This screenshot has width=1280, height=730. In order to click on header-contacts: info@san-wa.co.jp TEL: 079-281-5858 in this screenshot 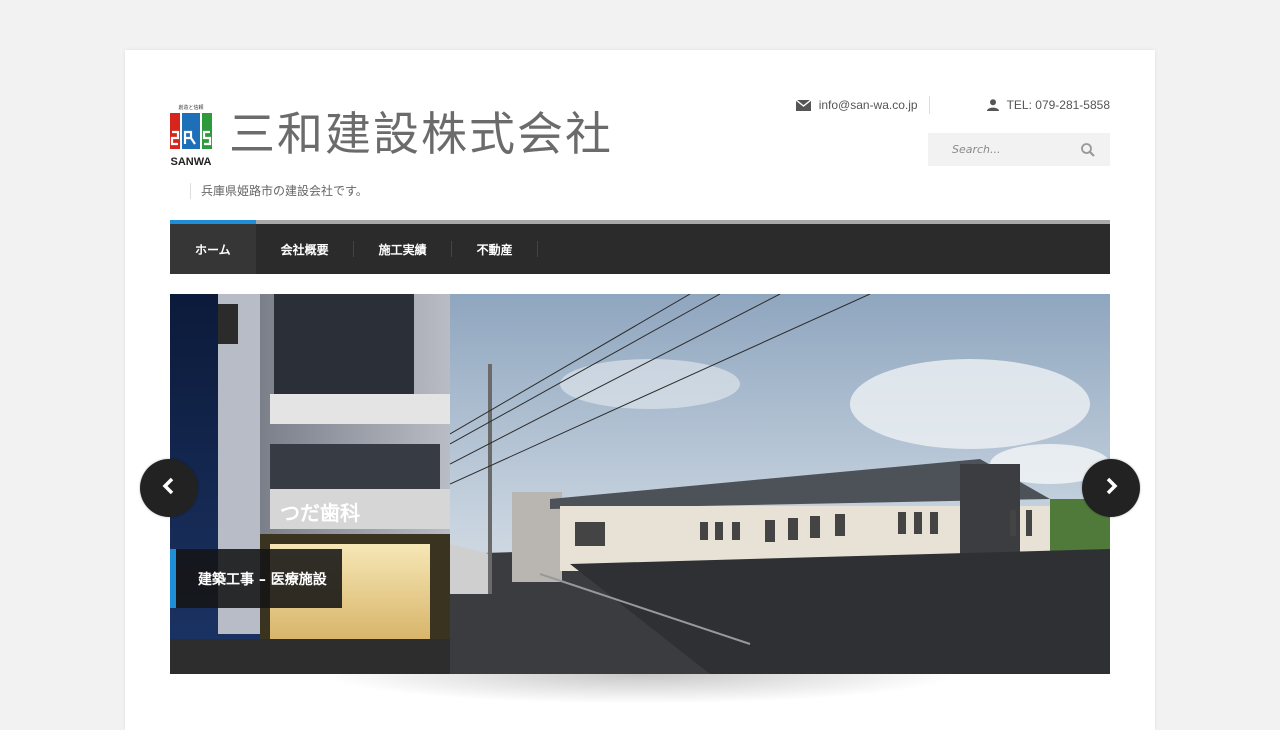, I will do `click(952, 105)`.